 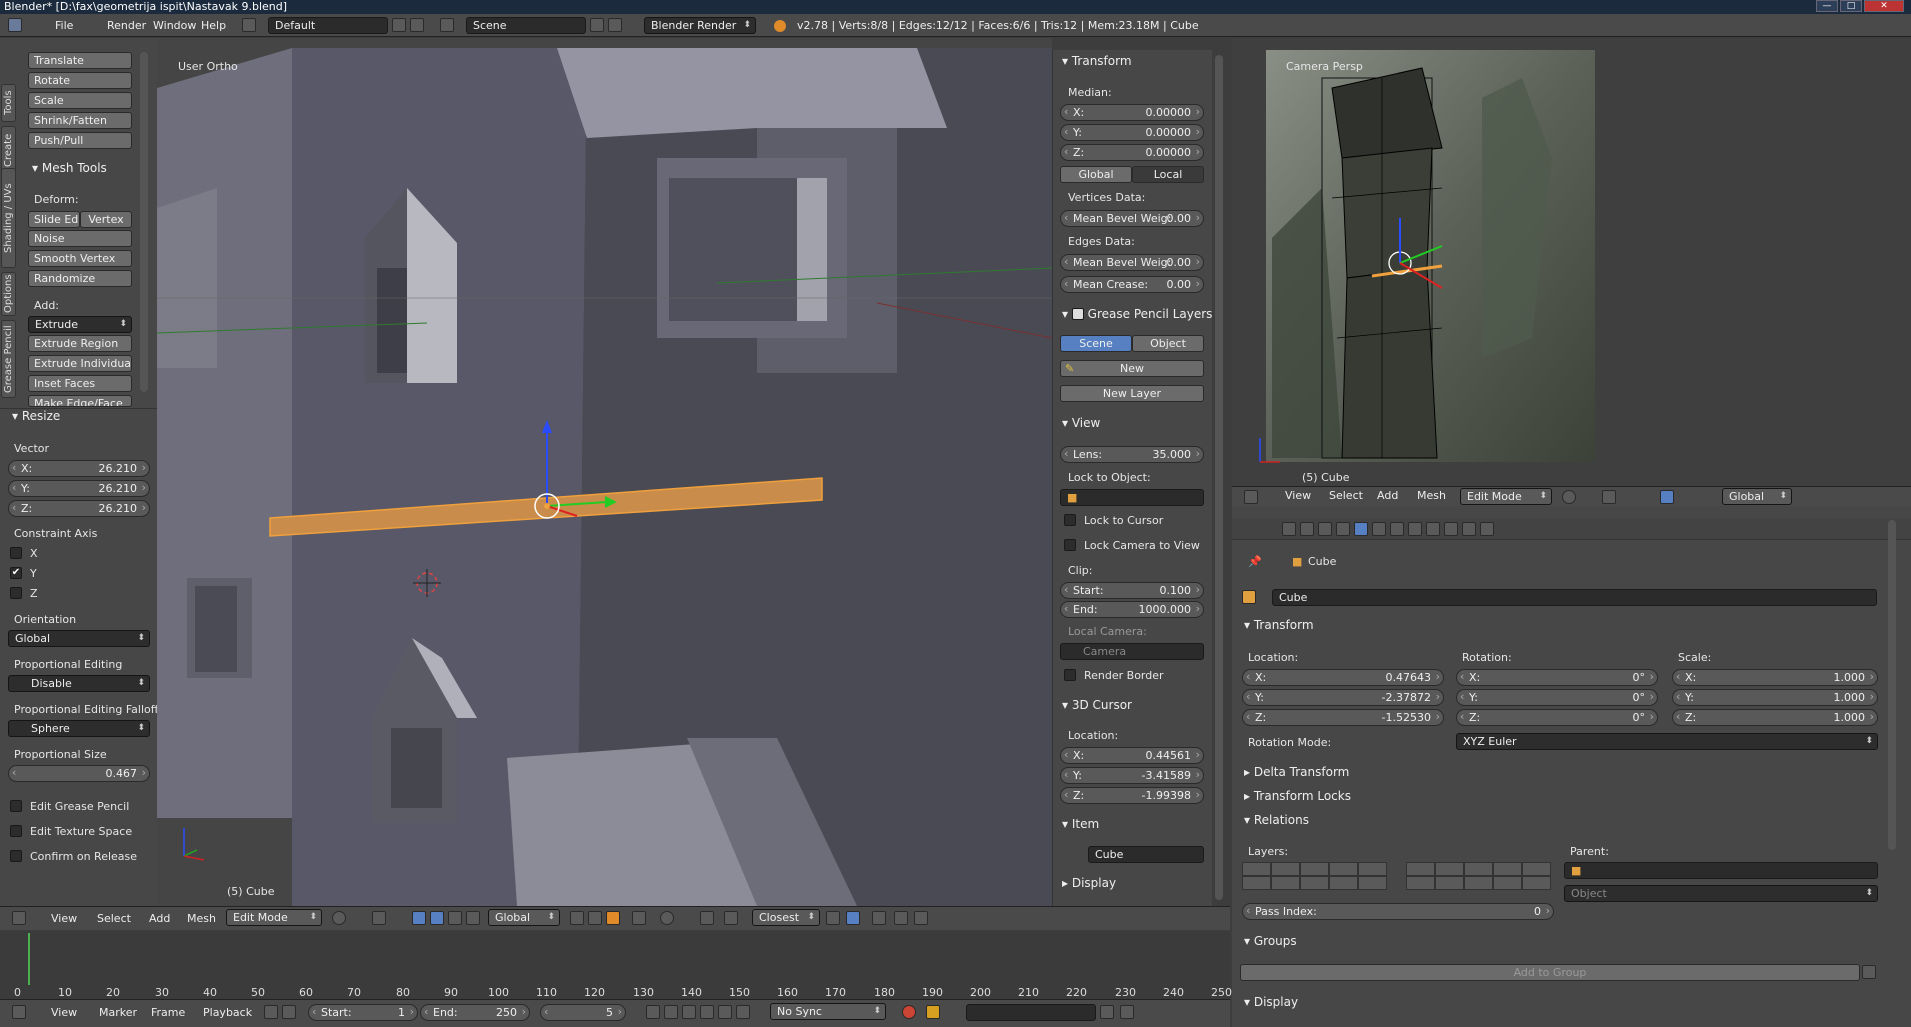 I want to click on add-button-2: Inset Faces, so click(x=80, y=383).